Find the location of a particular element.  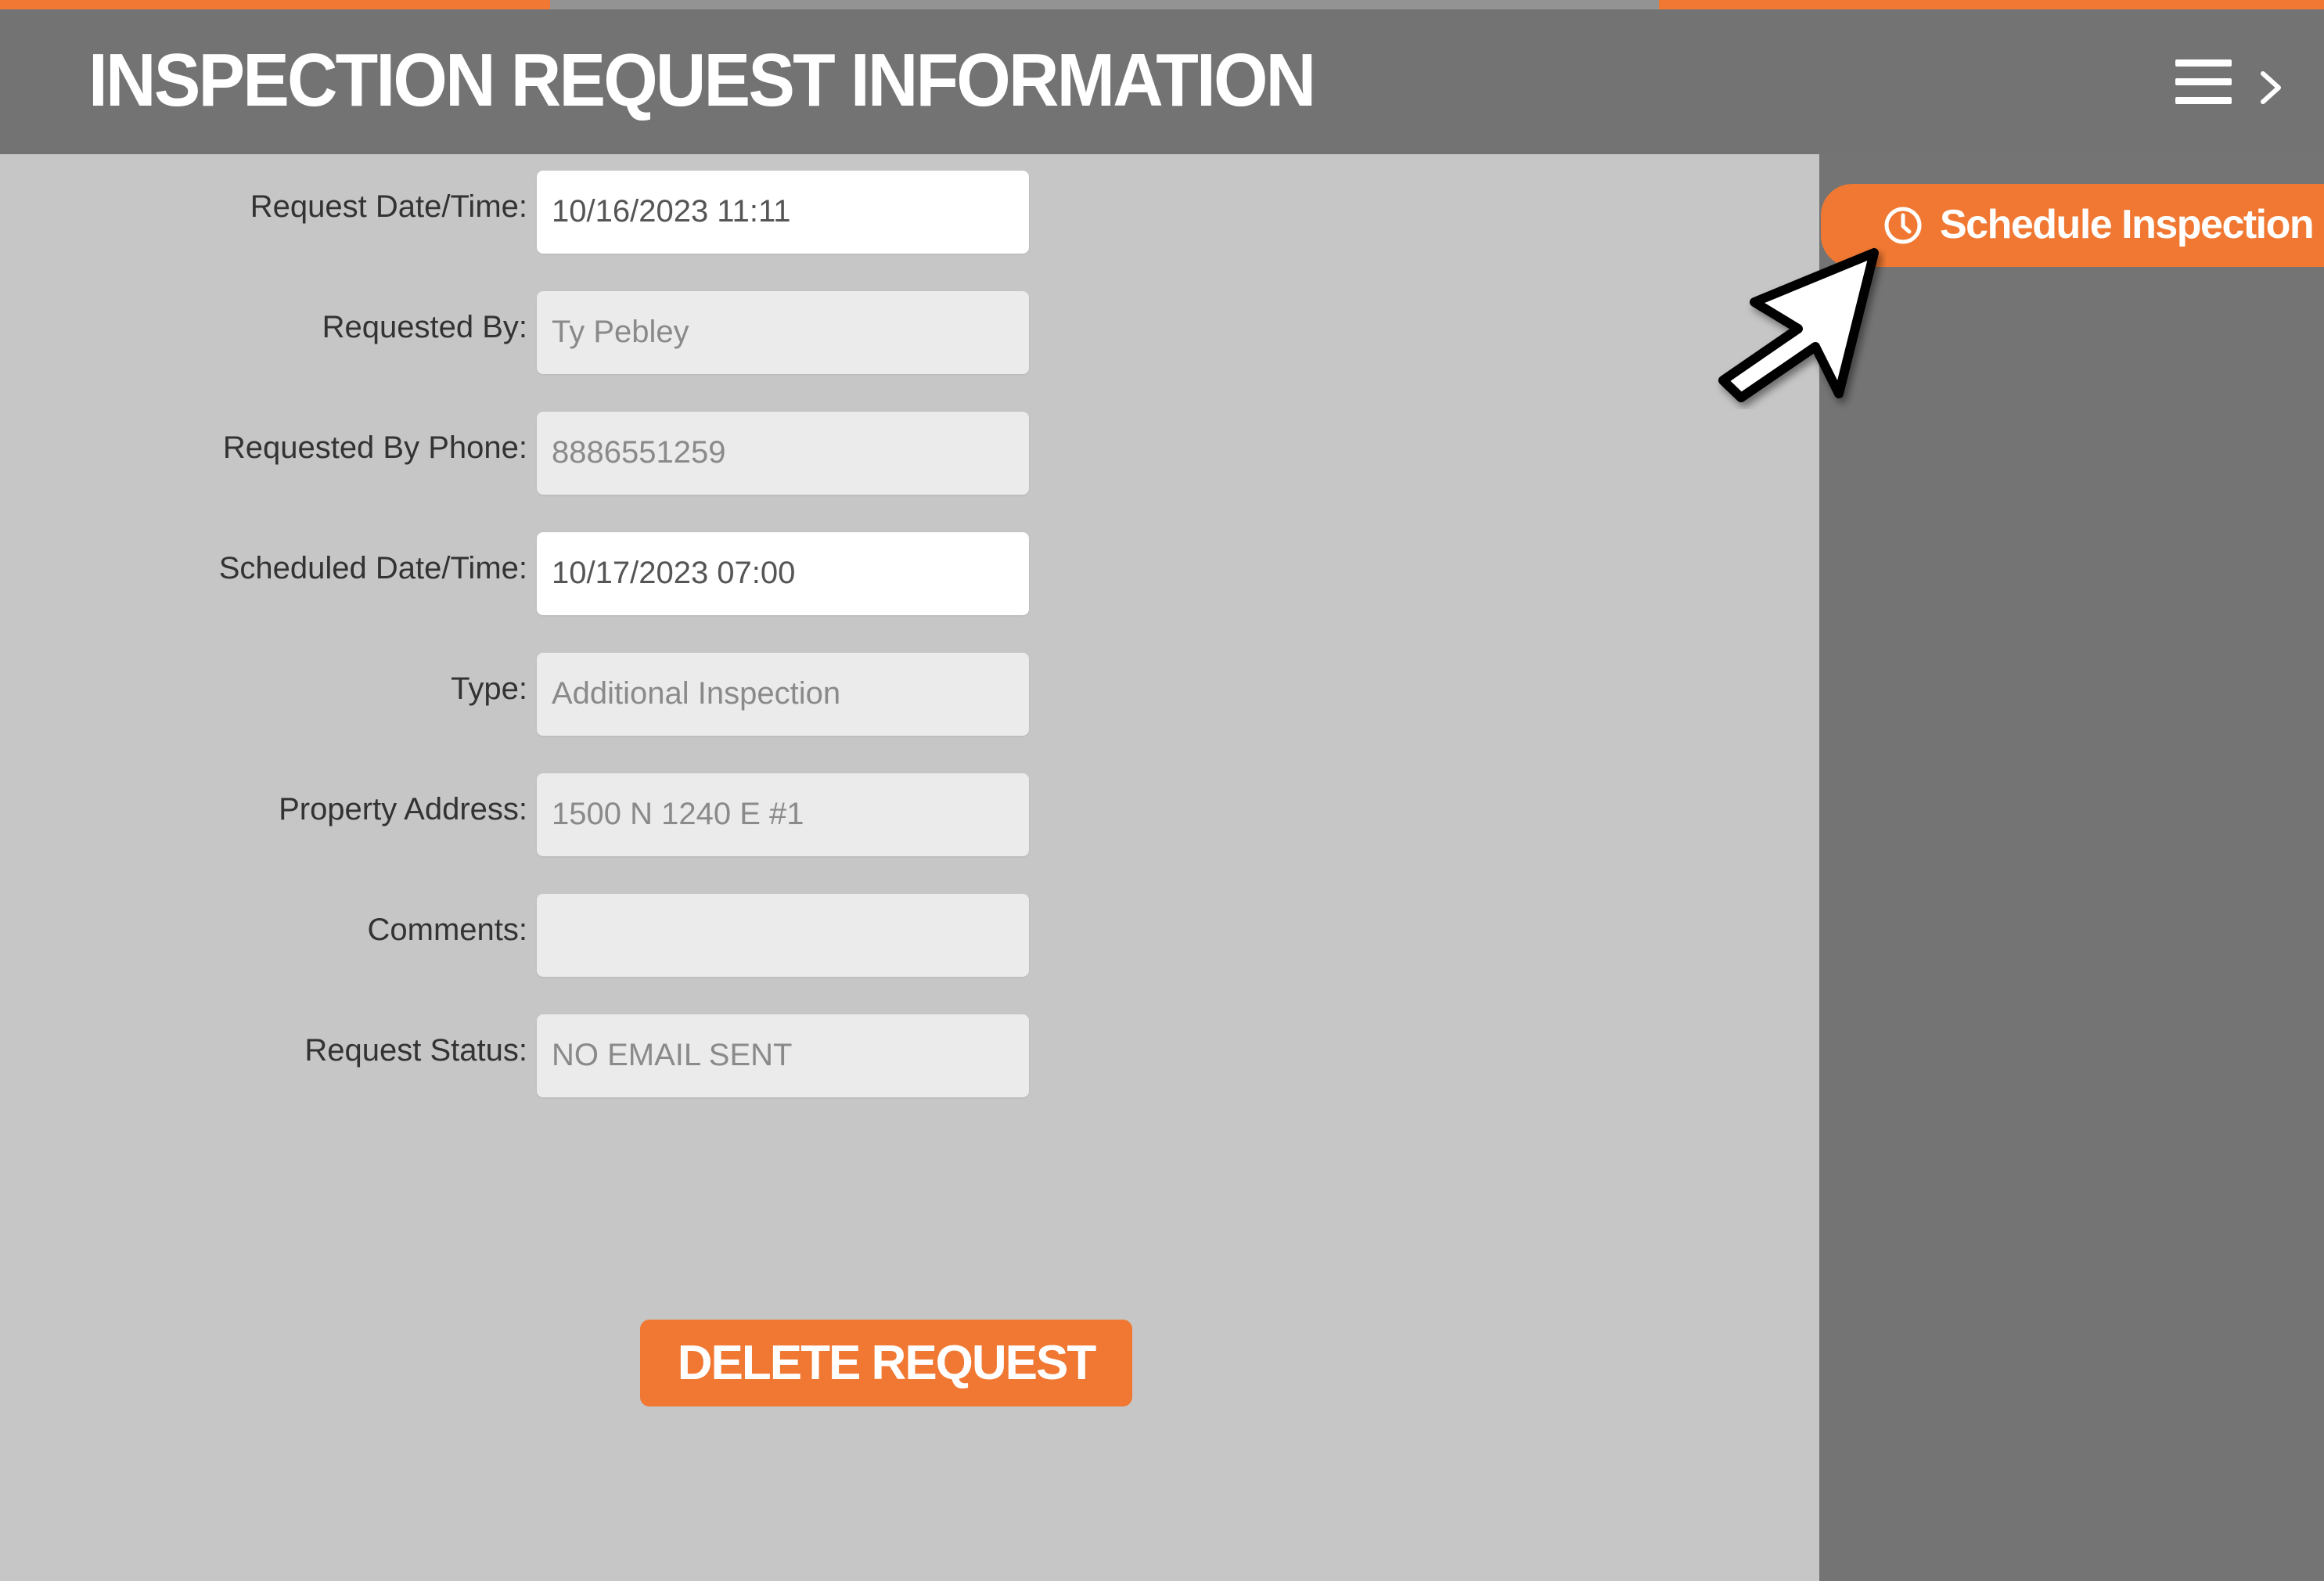

top-accent-segment-right is located at coordinates (1991, 4).